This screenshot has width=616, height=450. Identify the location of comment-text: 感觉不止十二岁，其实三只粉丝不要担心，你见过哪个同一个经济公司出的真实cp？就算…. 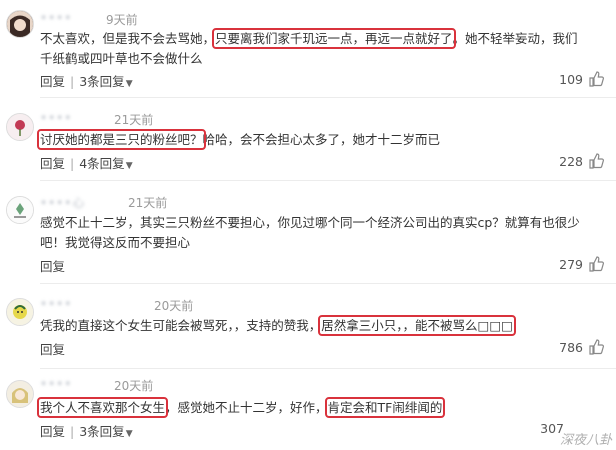
(310, 232).